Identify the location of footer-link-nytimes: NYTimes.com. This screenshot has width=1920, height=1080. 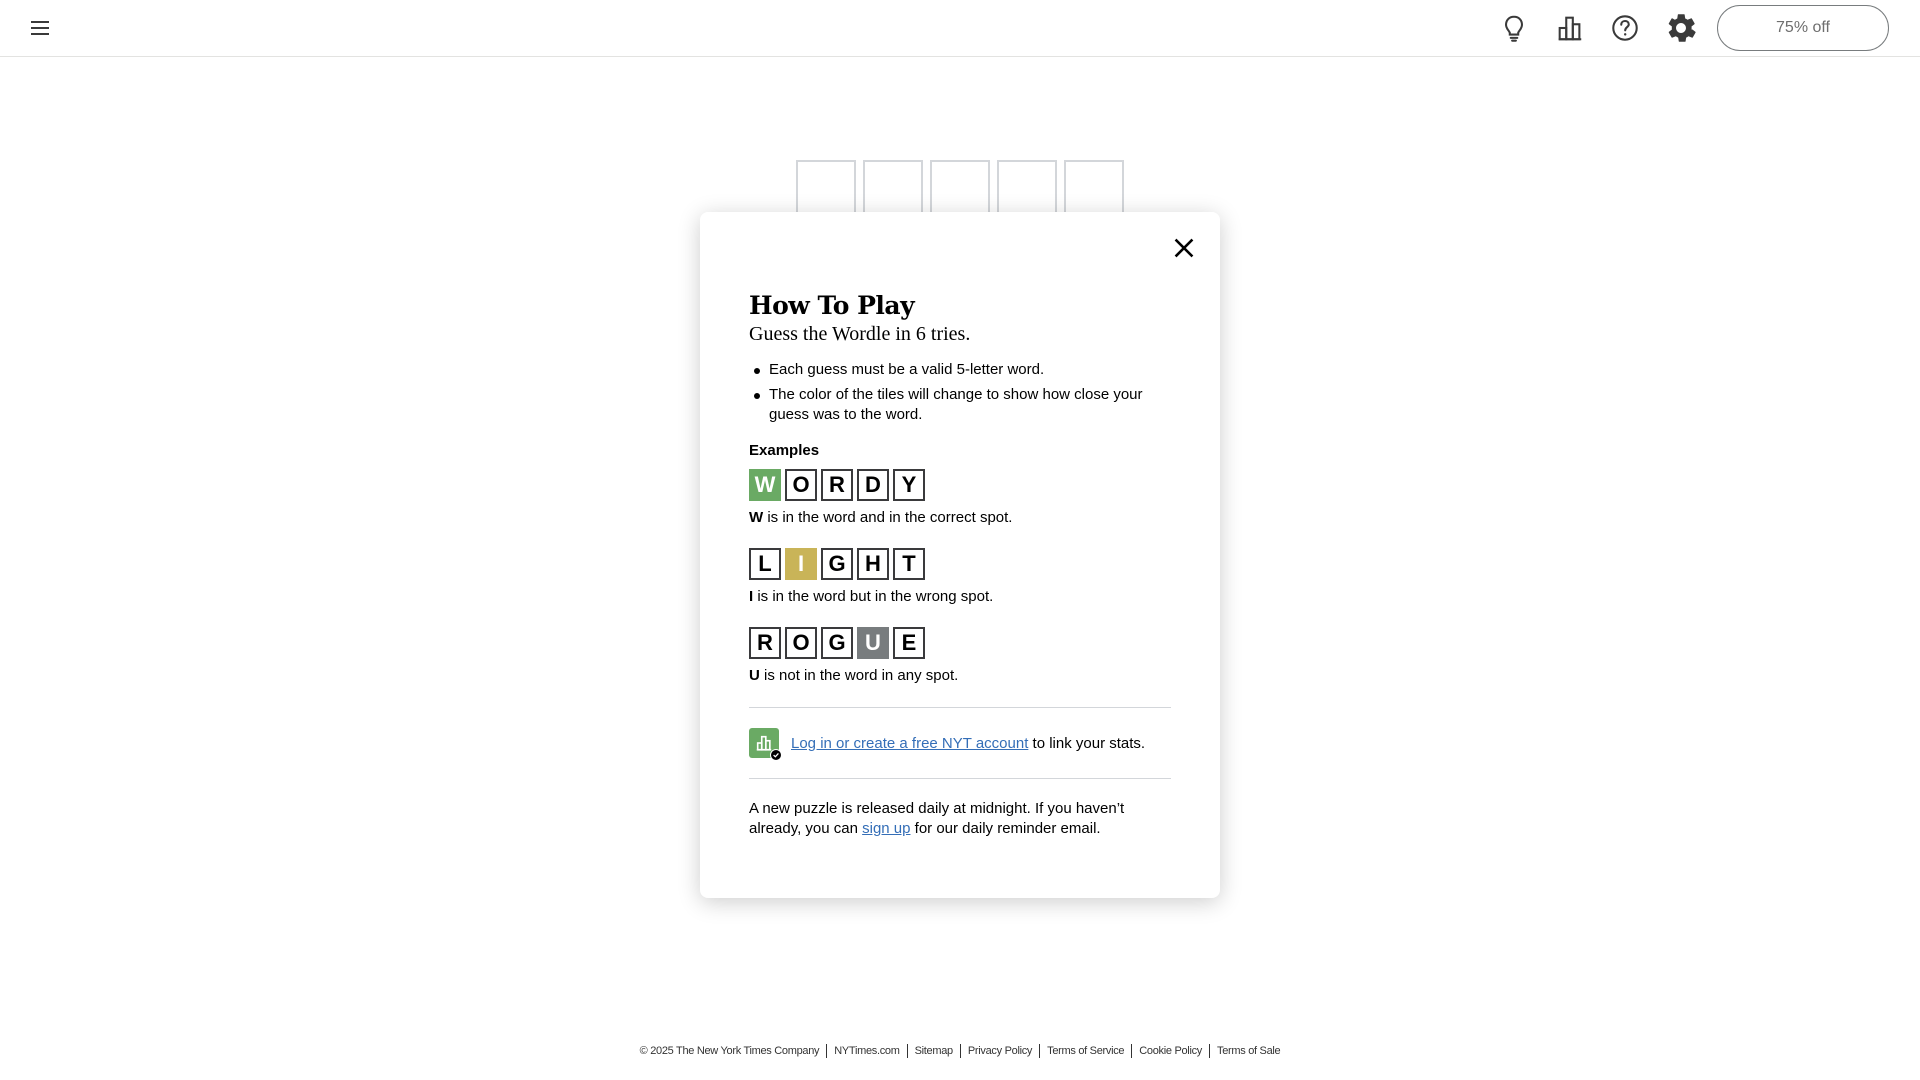
(867, 1051).